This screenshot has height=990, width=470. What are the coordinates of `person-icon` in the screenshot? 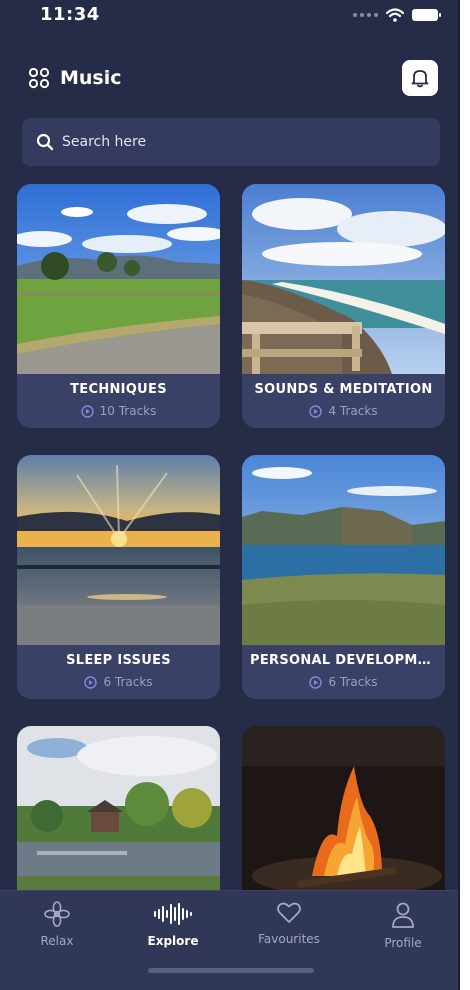 It's located at (403, 915).